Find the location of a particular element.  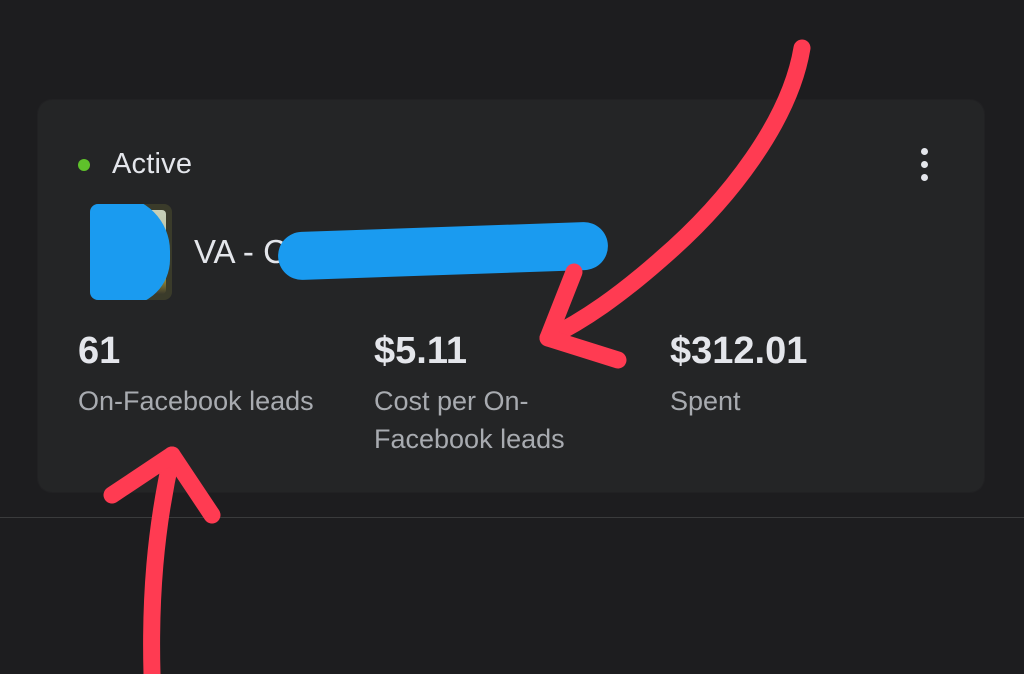

status-label: Active is located at coordinates (152, 164).